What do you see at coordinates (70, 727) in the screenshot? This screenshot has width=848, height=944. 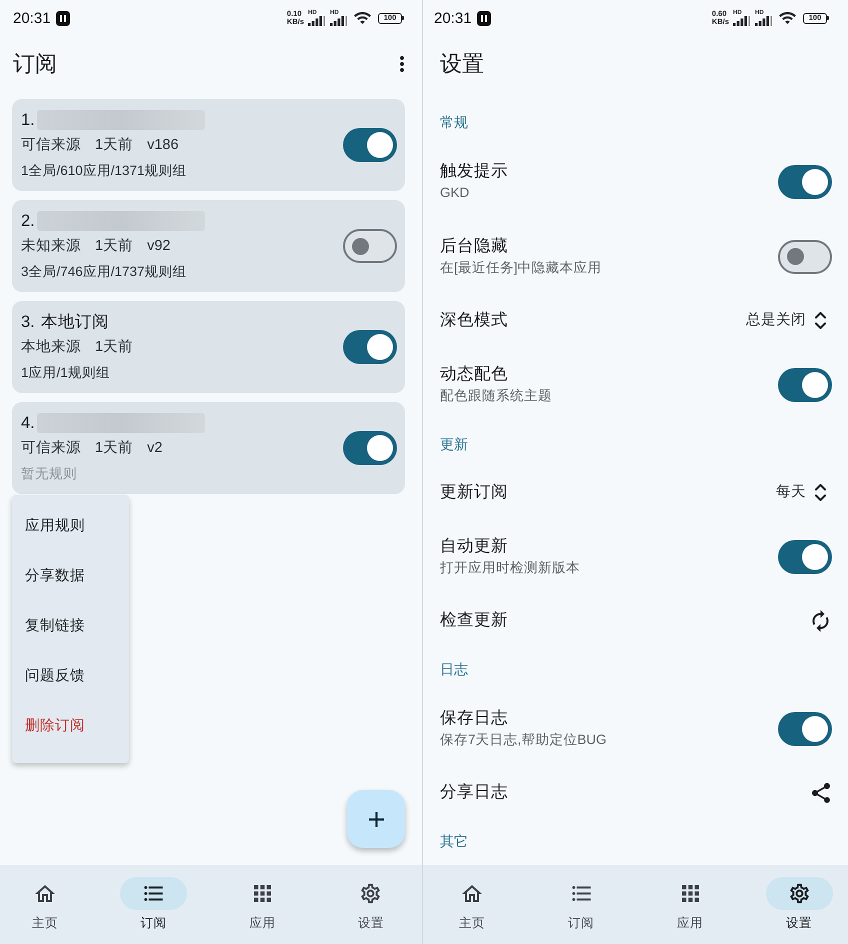 I see `menu-item: 删除订阅` at bounding box center [70, 727].